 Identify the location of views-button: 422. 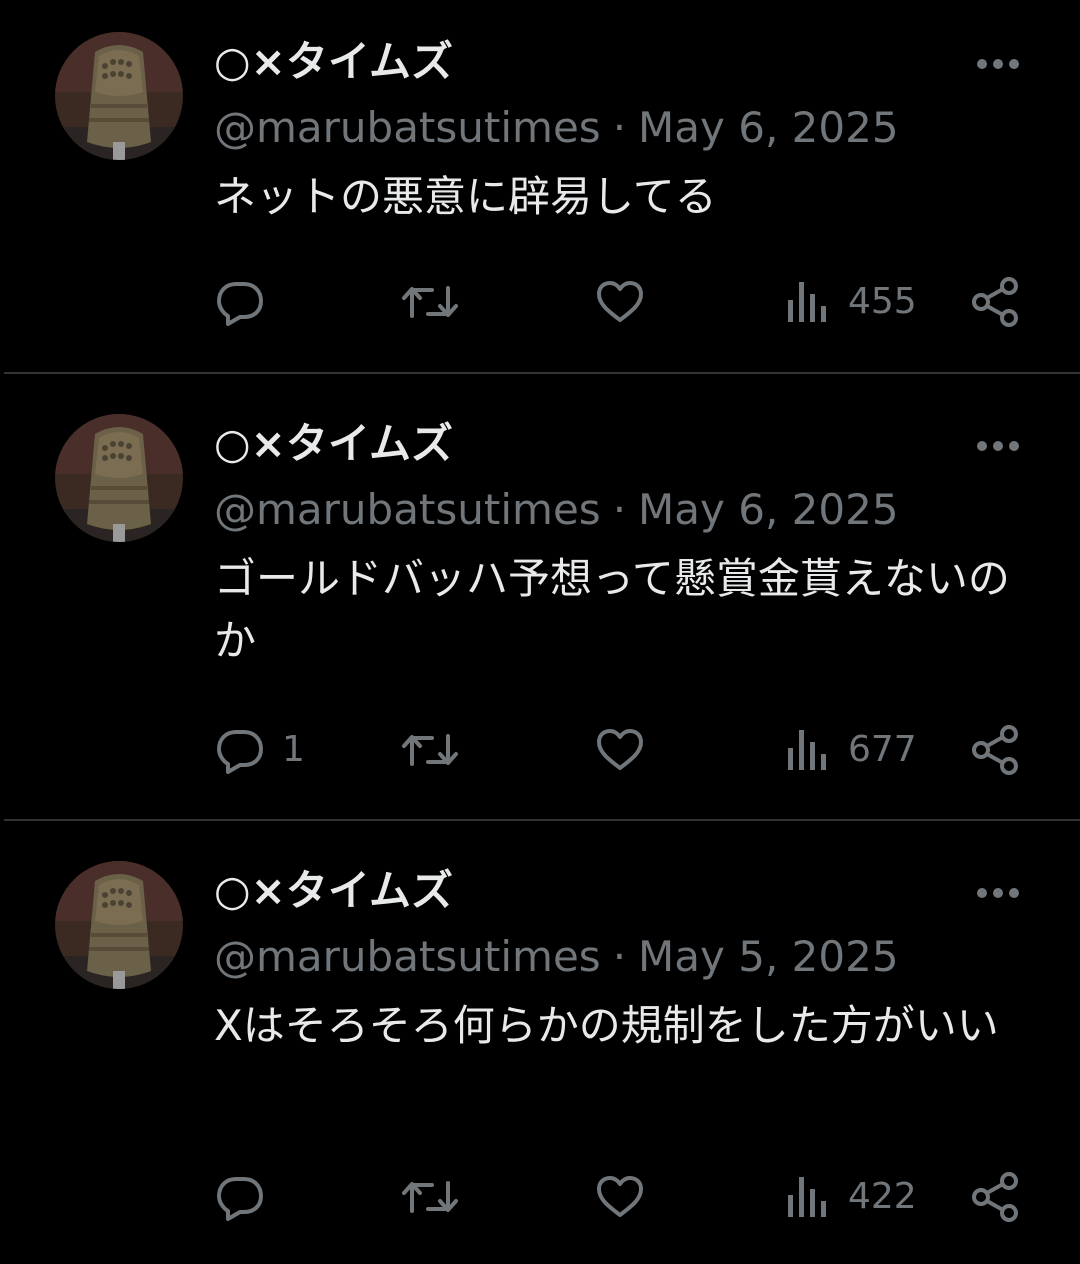
(851, 1197).